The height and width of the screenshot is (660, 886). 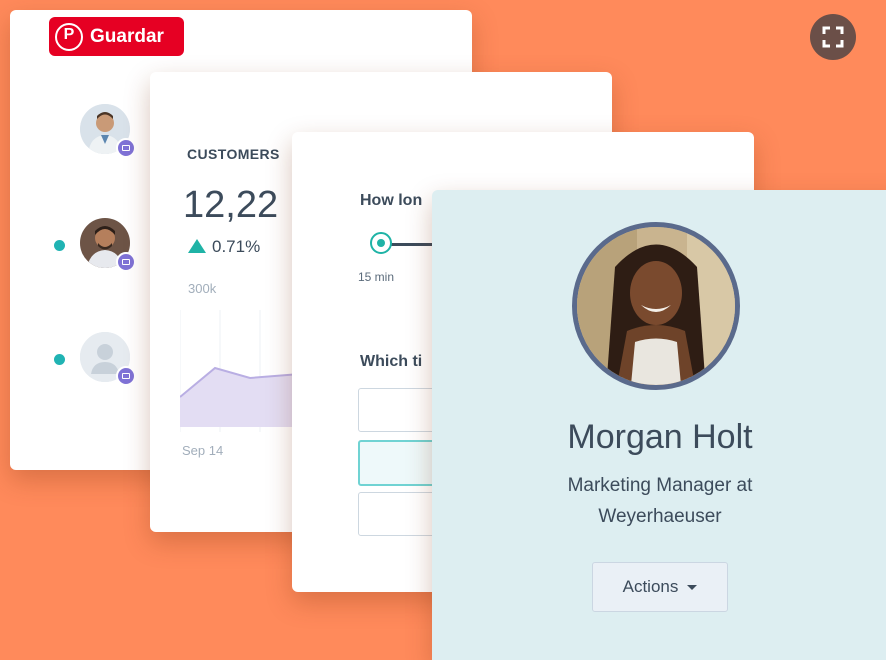 I want to click on stat-value: 12,22, so click(x=231, y=205).